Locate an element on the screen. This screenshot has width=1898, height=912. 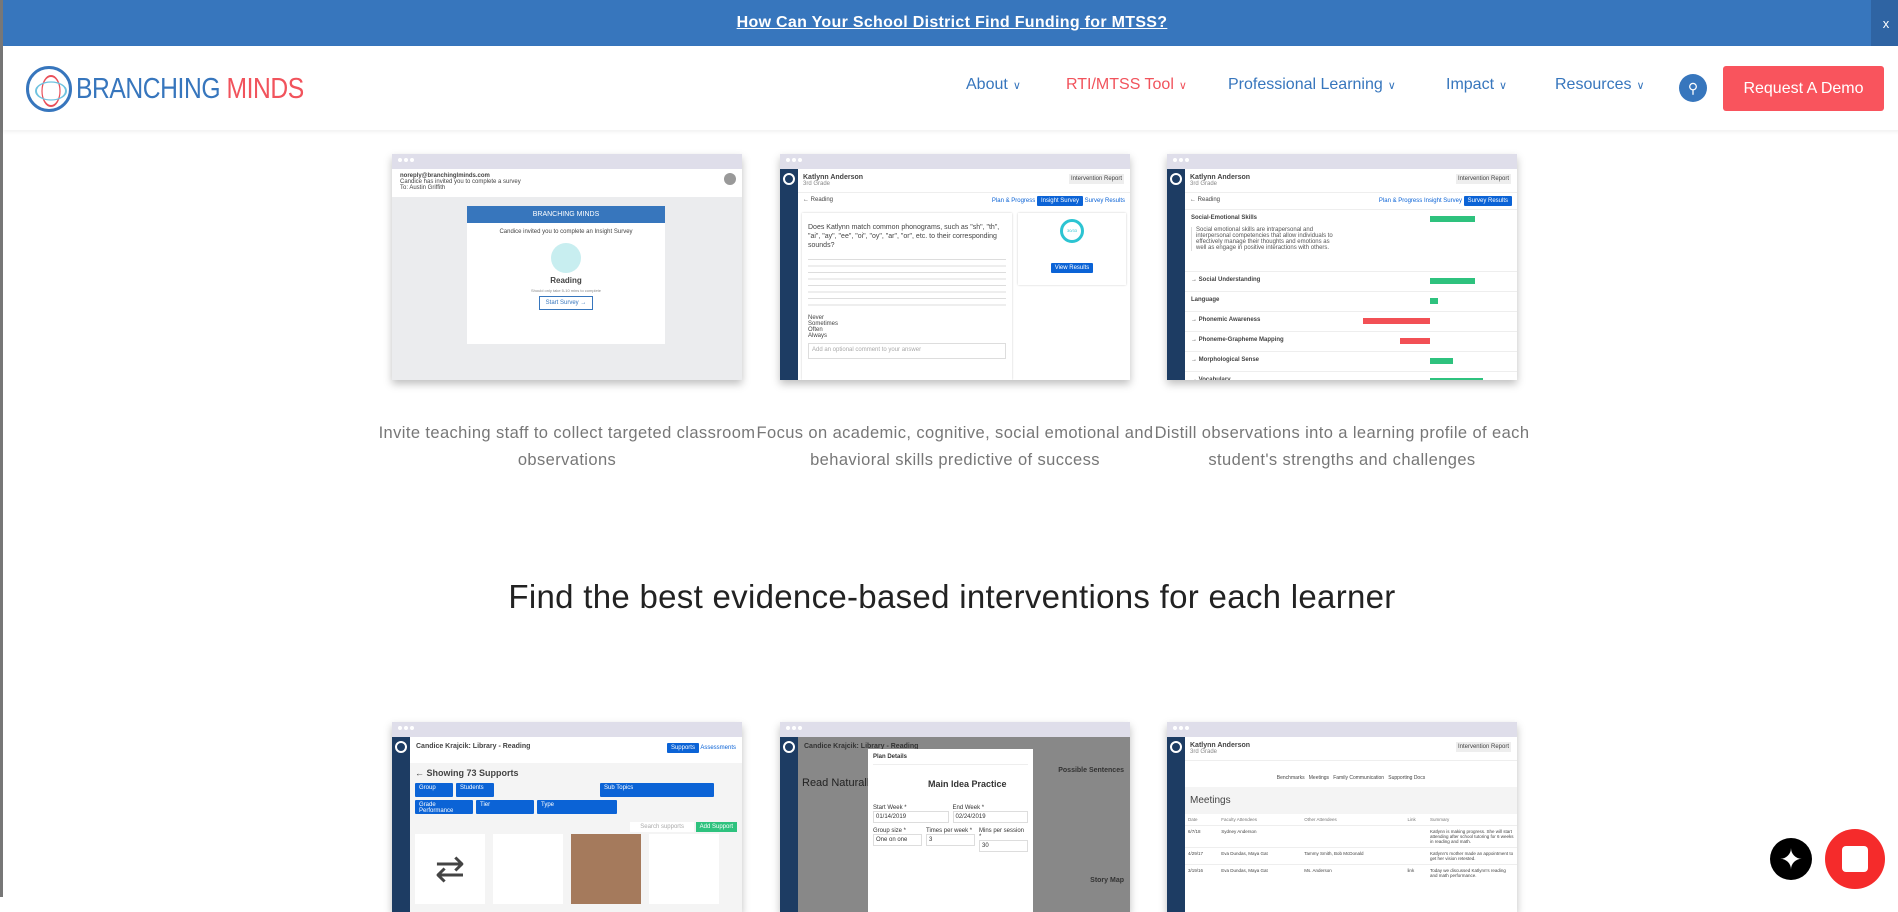
nav-resources: Resources ∨ is located at coordinates (1600, 85).